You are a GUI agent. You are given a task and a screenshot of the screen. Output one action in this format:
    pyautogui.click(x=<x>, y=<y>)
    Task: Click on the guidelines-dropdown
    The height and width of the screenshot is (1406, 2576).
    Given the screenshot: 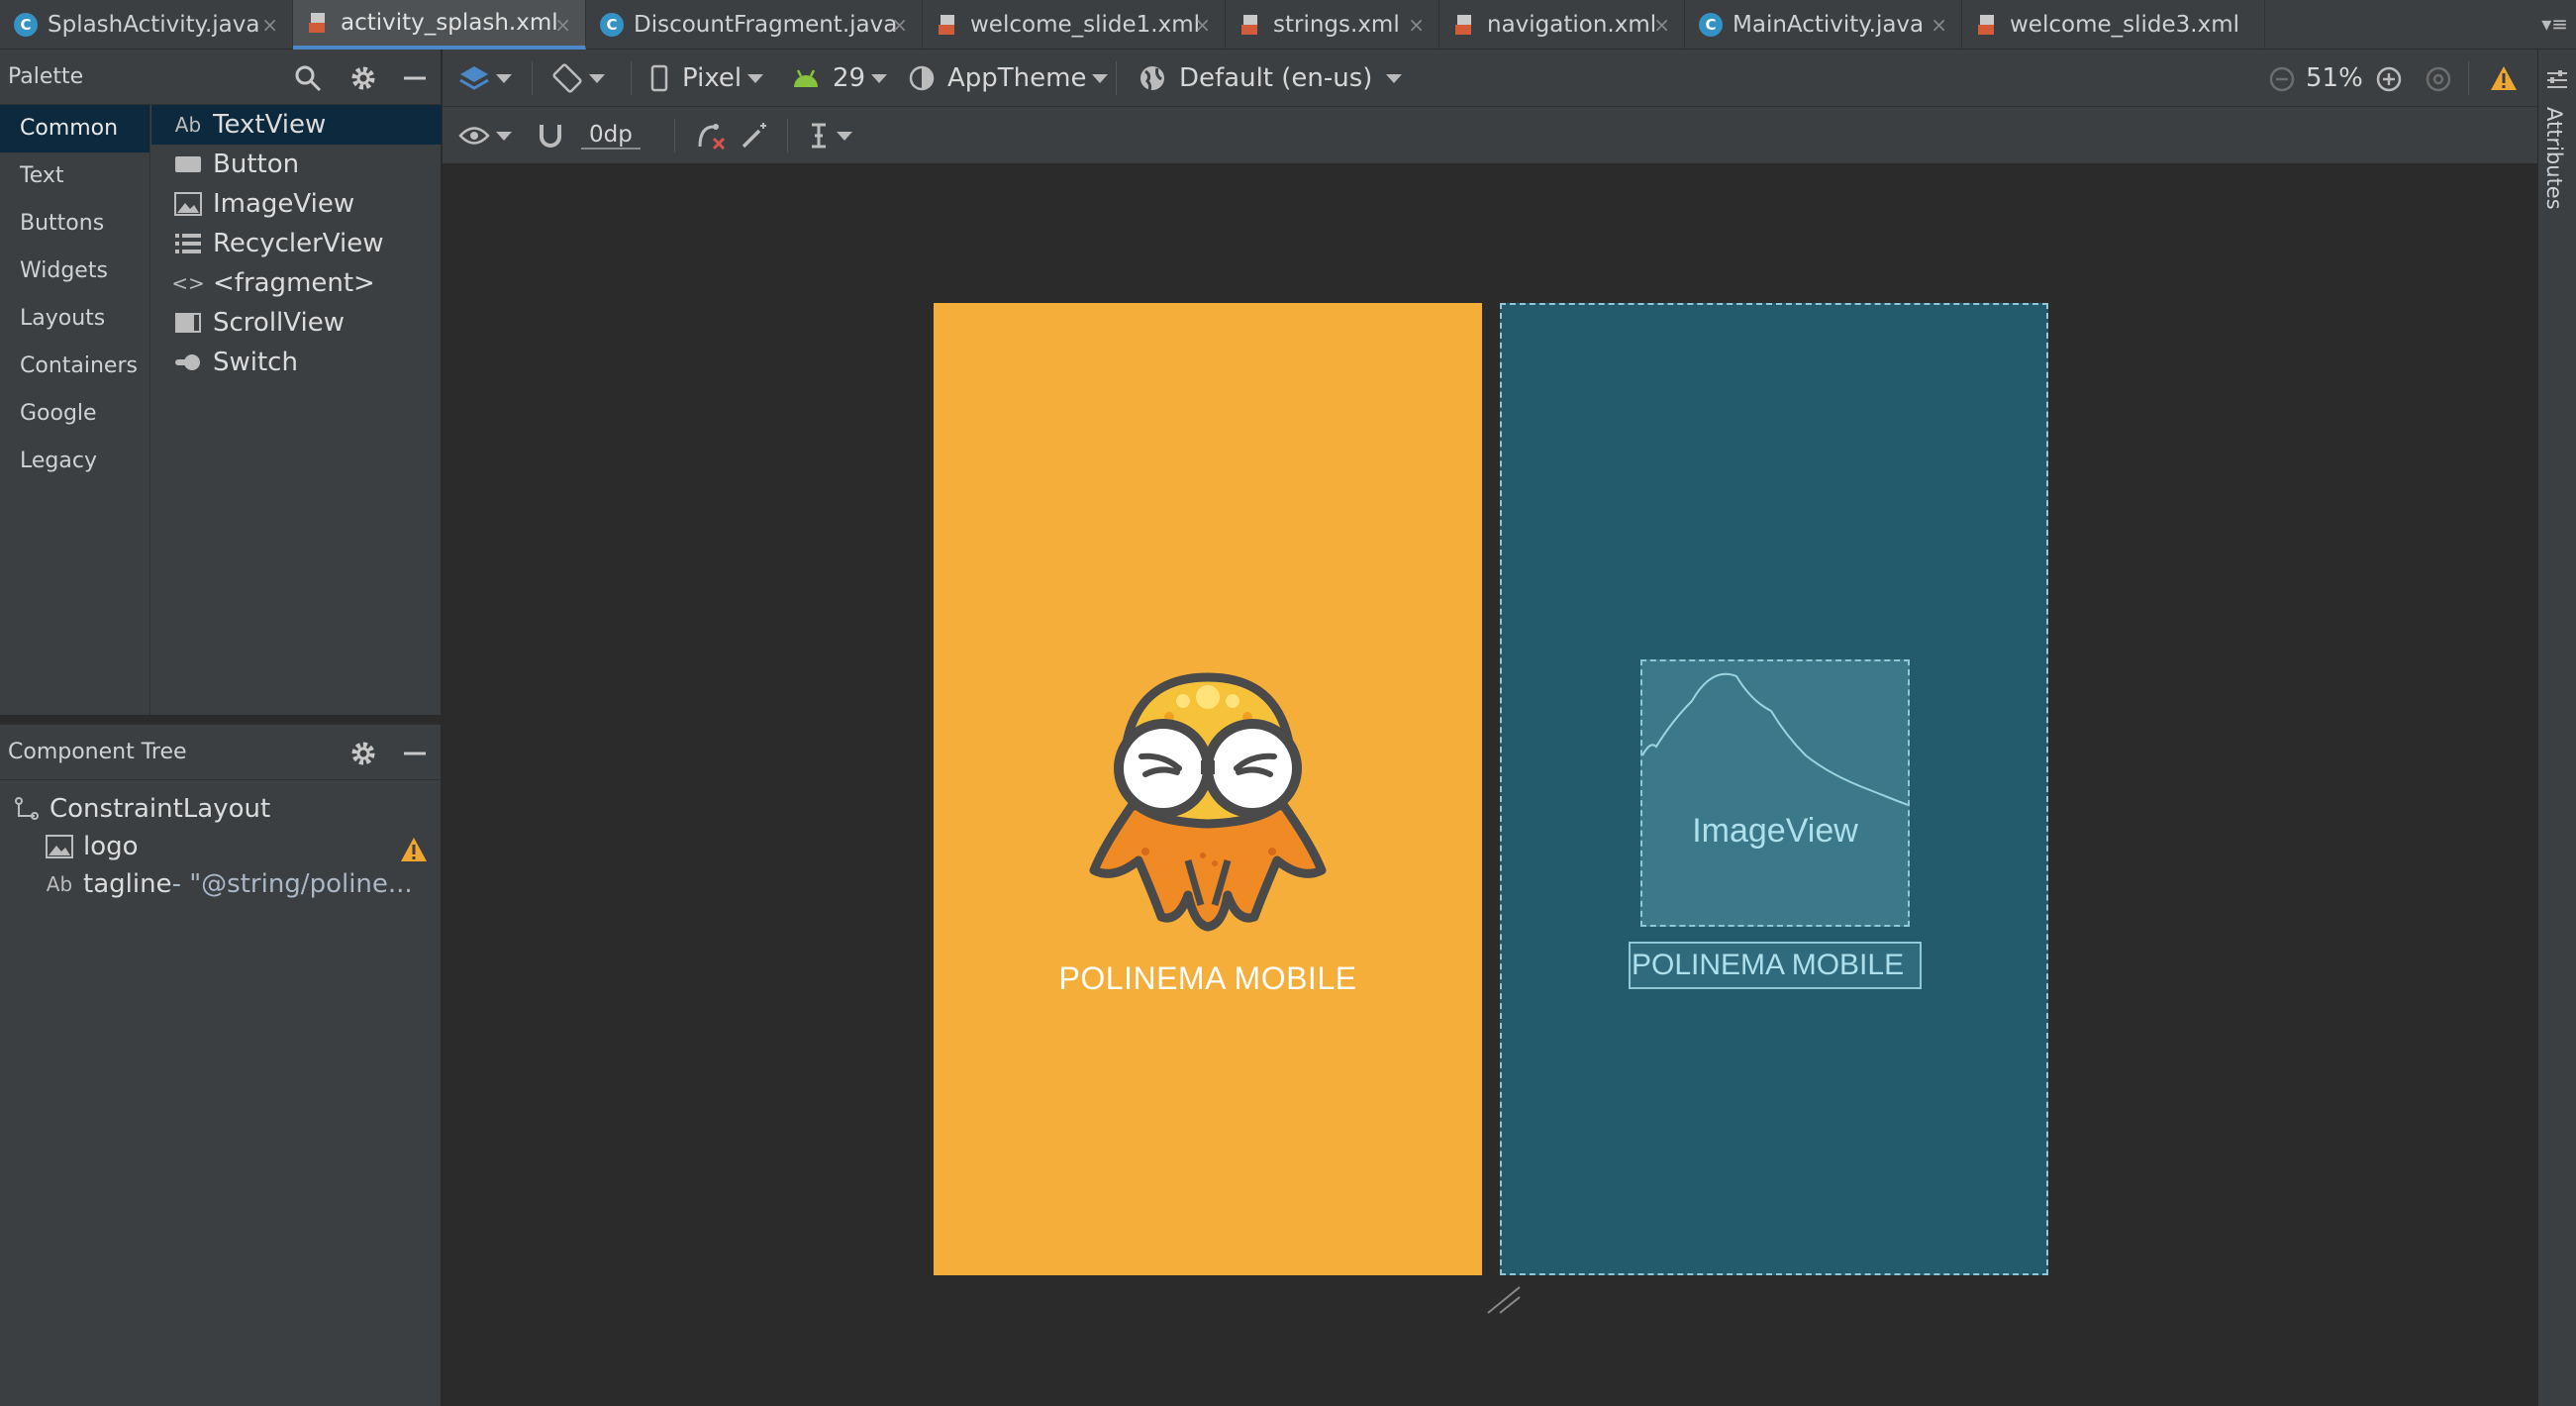 What is the action you would take?
    pyautogui.click(x=830, y=135)
    